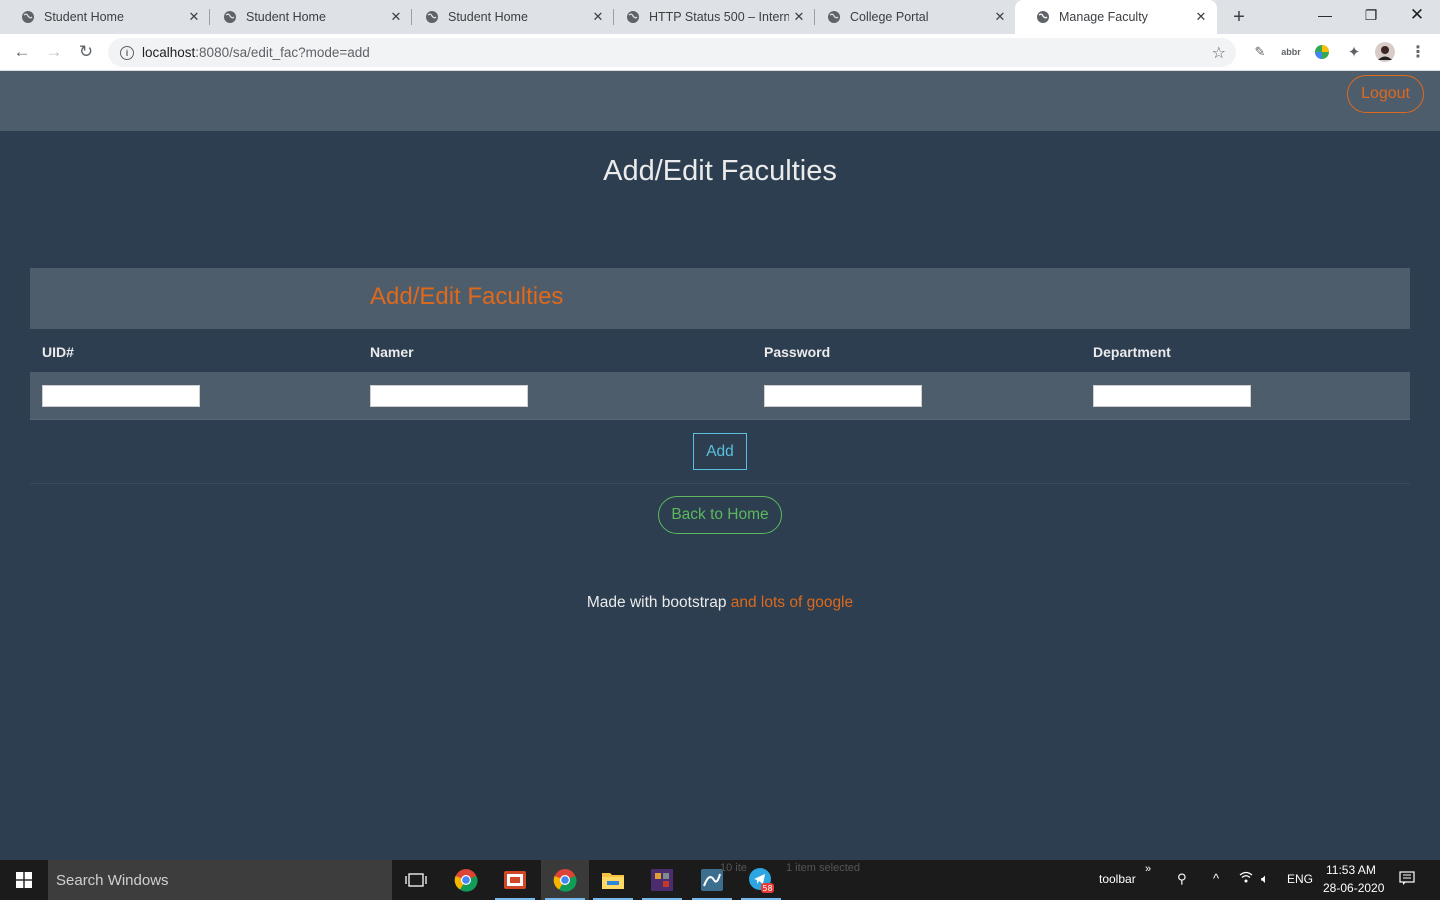 This screenshot has width=1440, height=900. What do you see at coordinates (1132, 352) in the screenshot?
I see `column-header-department: Department` at bounding box center [1132, 352].